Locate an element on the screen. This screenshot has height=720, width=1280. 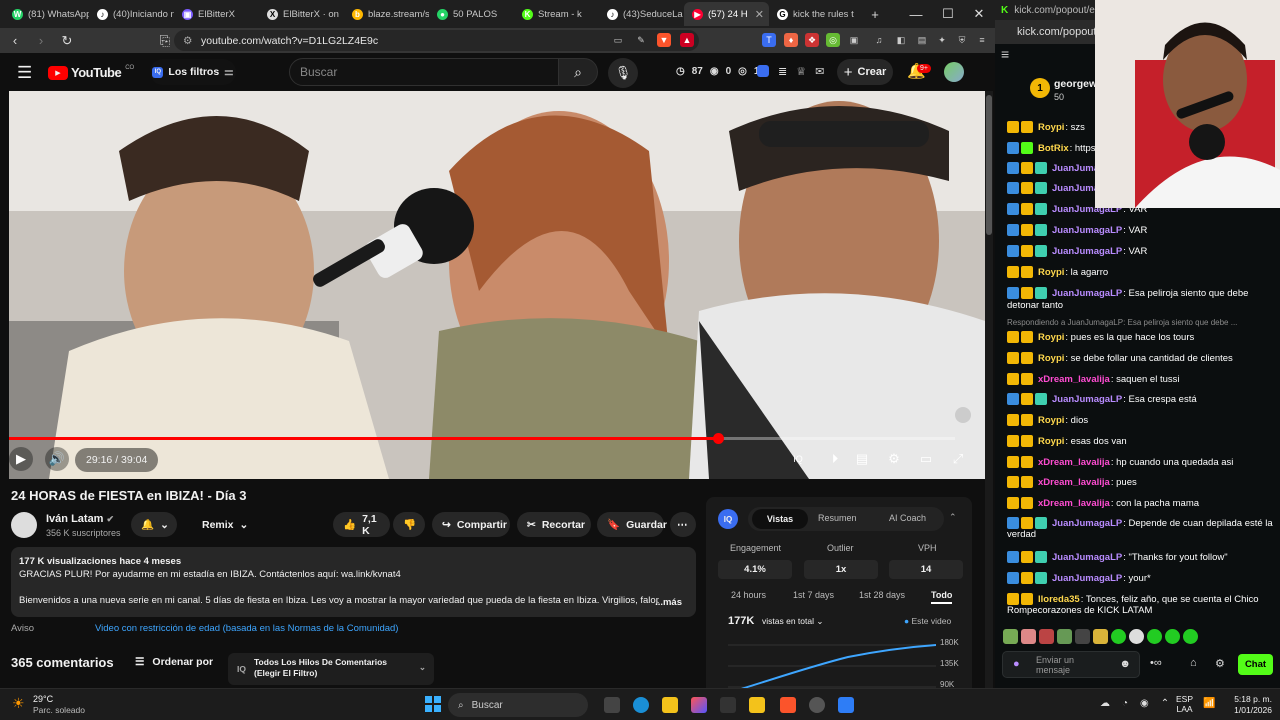
folder-icon is located at coordinates (757, 705).